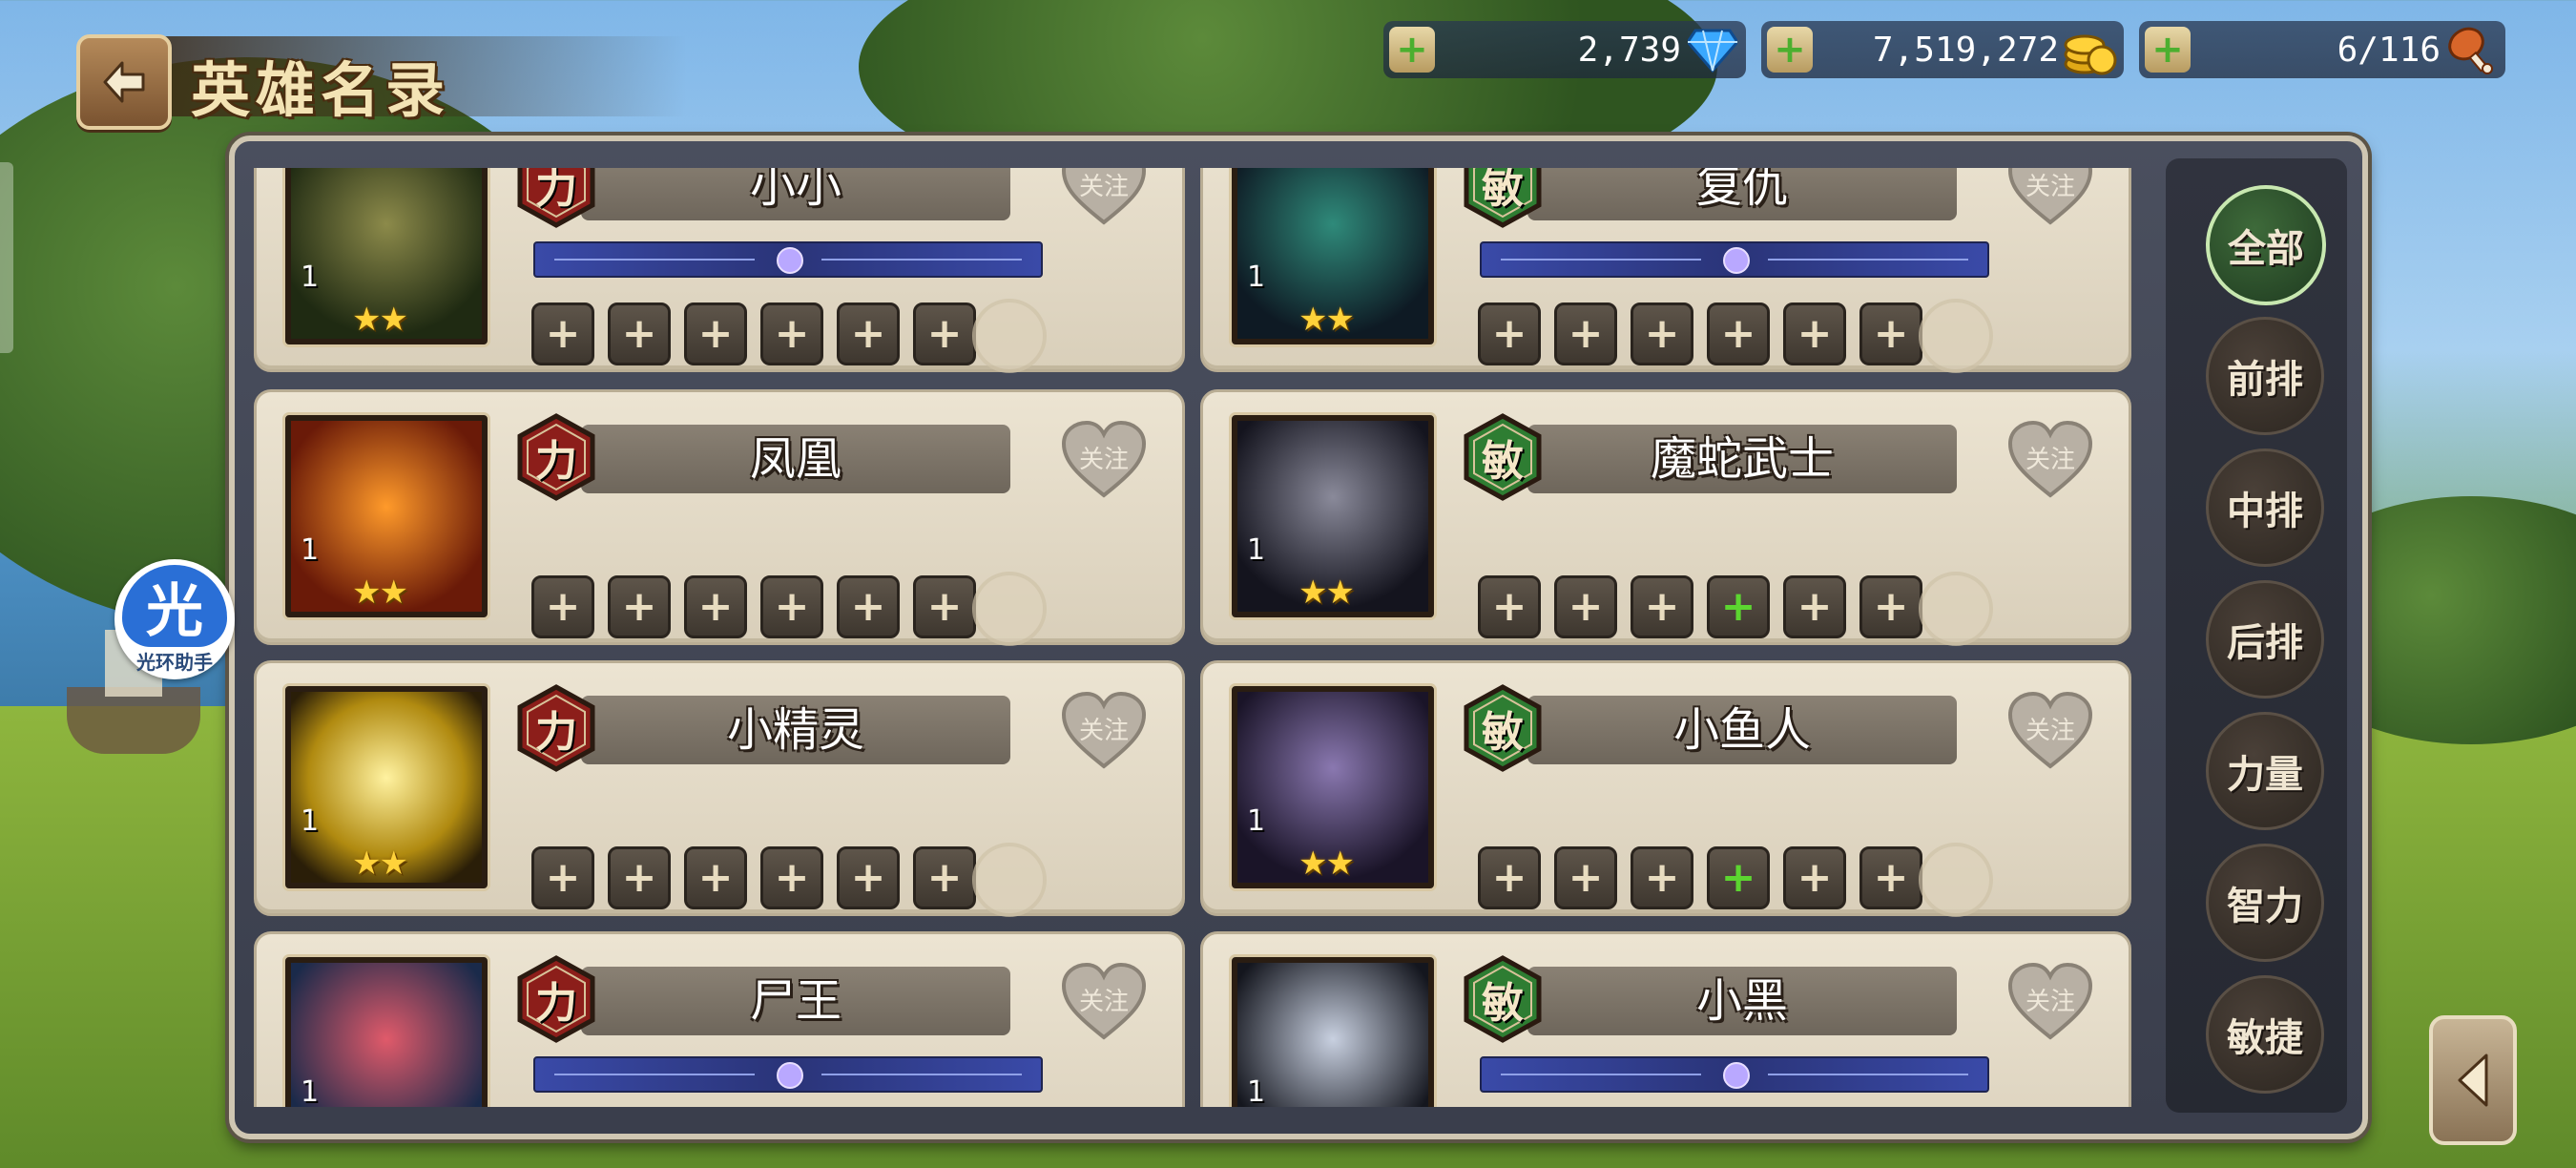 This screenshot has height=1168, width=2576. I want to click on hero-card: 1 ★★ 敏 复仇 关注 + + + + + +, so click(1665, 270).